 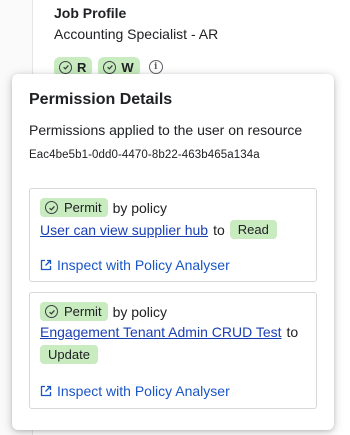 What do you see at coordinates (144, 155) in the screenshot?
I see `resource-id: Eac4be5b1-0dd0-4470-8b22-463b465a134a` at bounding box center [144, 155].